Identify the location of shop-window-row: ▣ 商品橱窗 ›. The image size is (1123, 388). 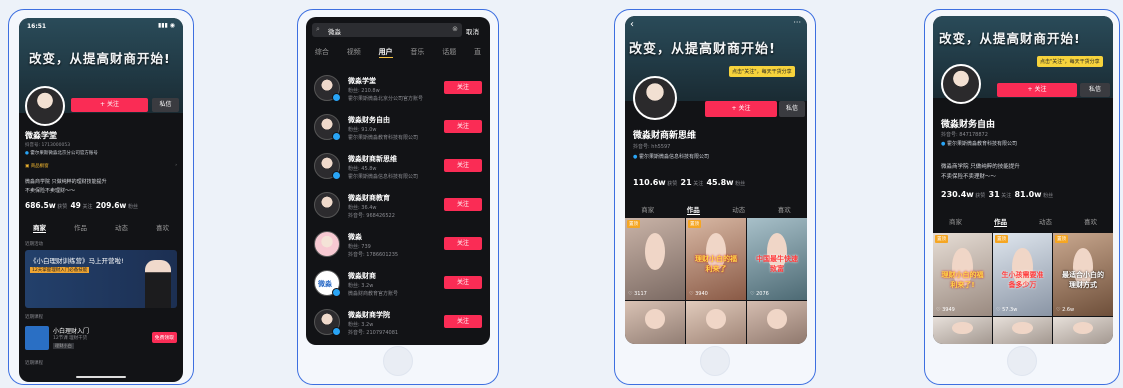
(101, 168).